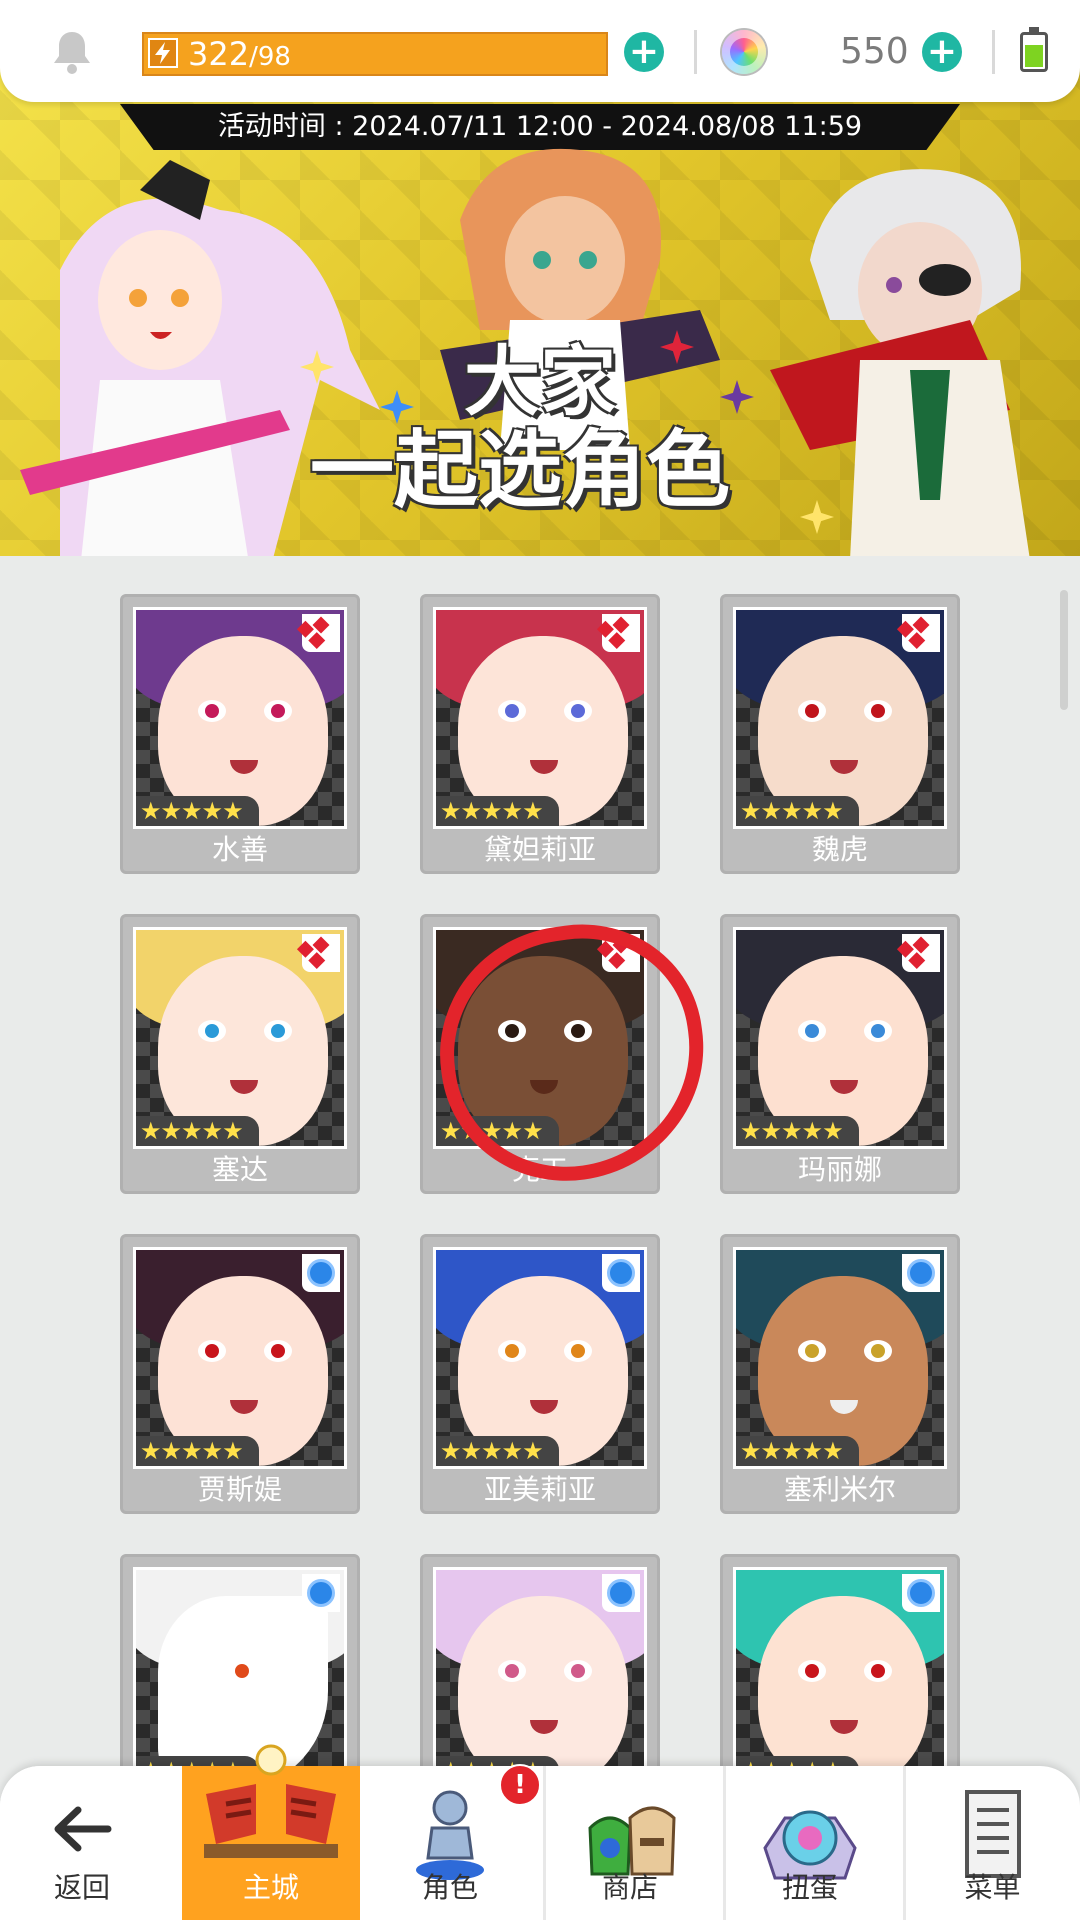  What do you see at coordinates (520, 1785) in the screenshot?
I see `notification-badge: !` at bounding box center [520, 1785].